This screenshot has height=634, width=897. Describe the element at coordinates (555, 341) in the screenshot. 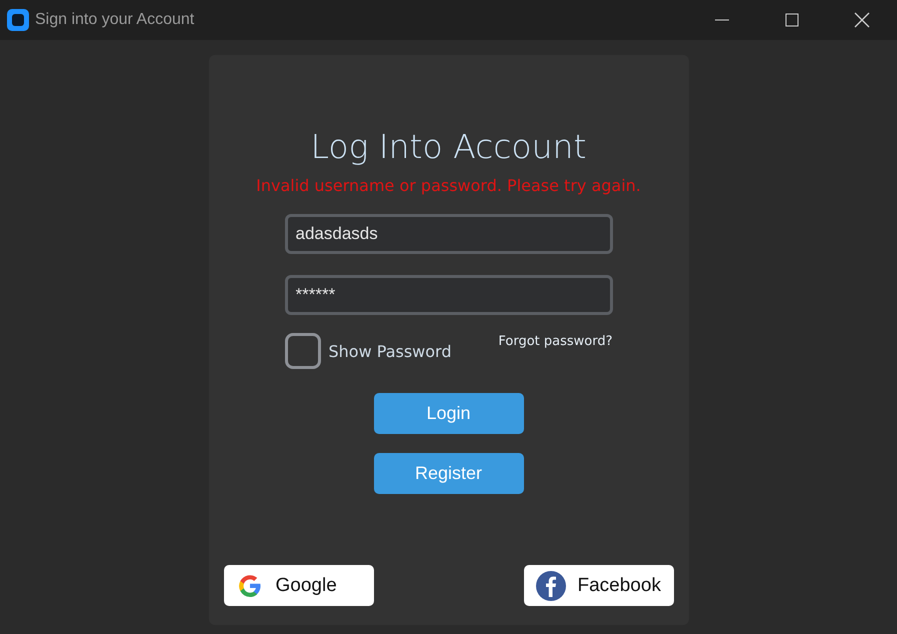

I see `forgot-password-link: Forgot password?` at that location.